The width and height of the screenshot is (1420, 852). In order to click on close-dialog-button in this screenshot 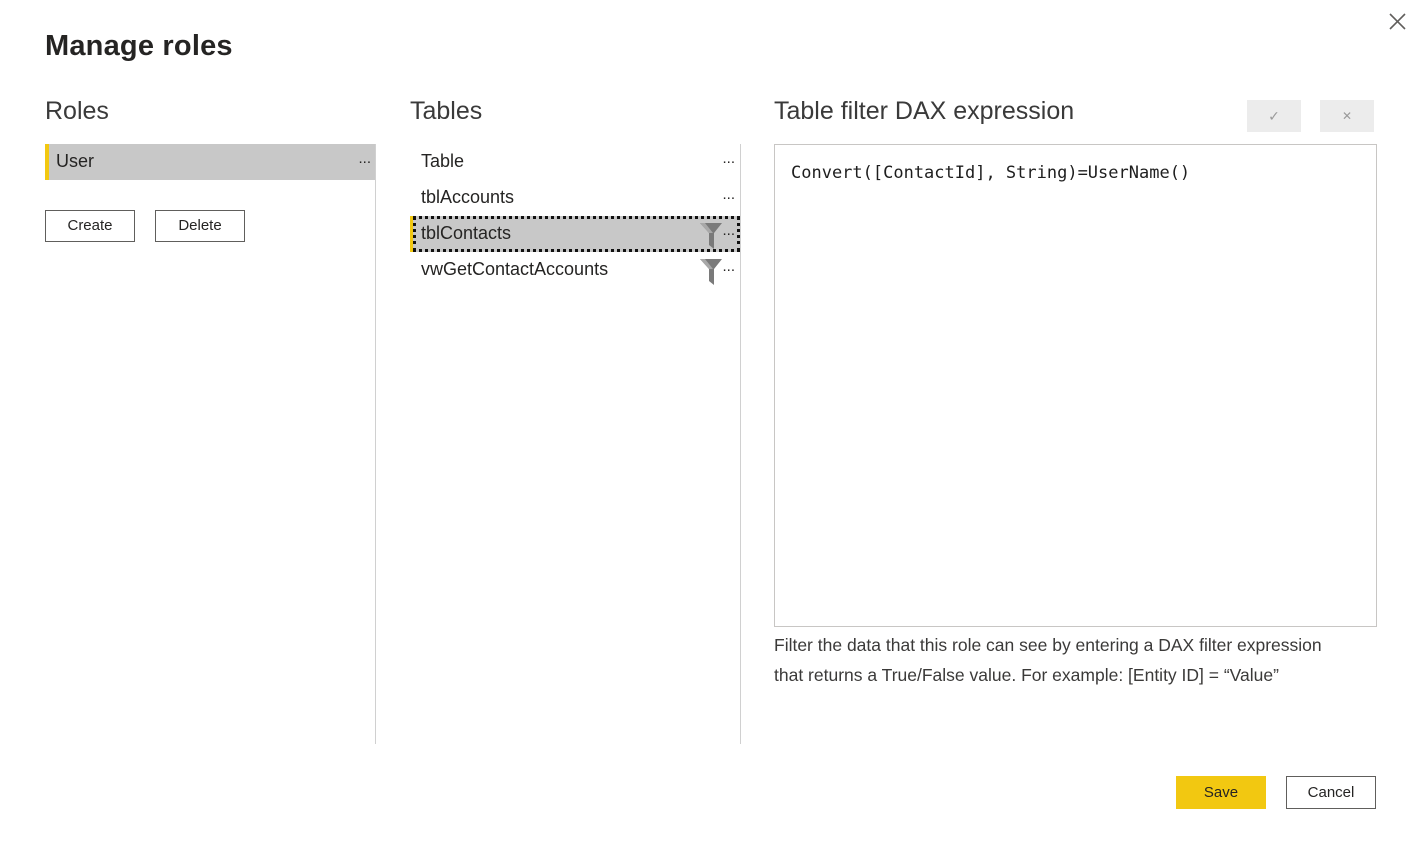, I will do `click(1397, 21)`.